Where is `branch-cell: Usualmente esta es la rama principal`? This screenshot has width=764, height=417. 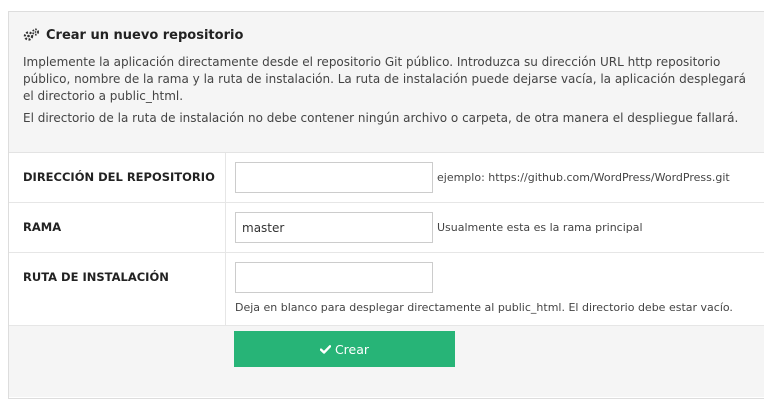 branch-cell: Usualmente esta es la rama principal is located at coordinates (495, 227).